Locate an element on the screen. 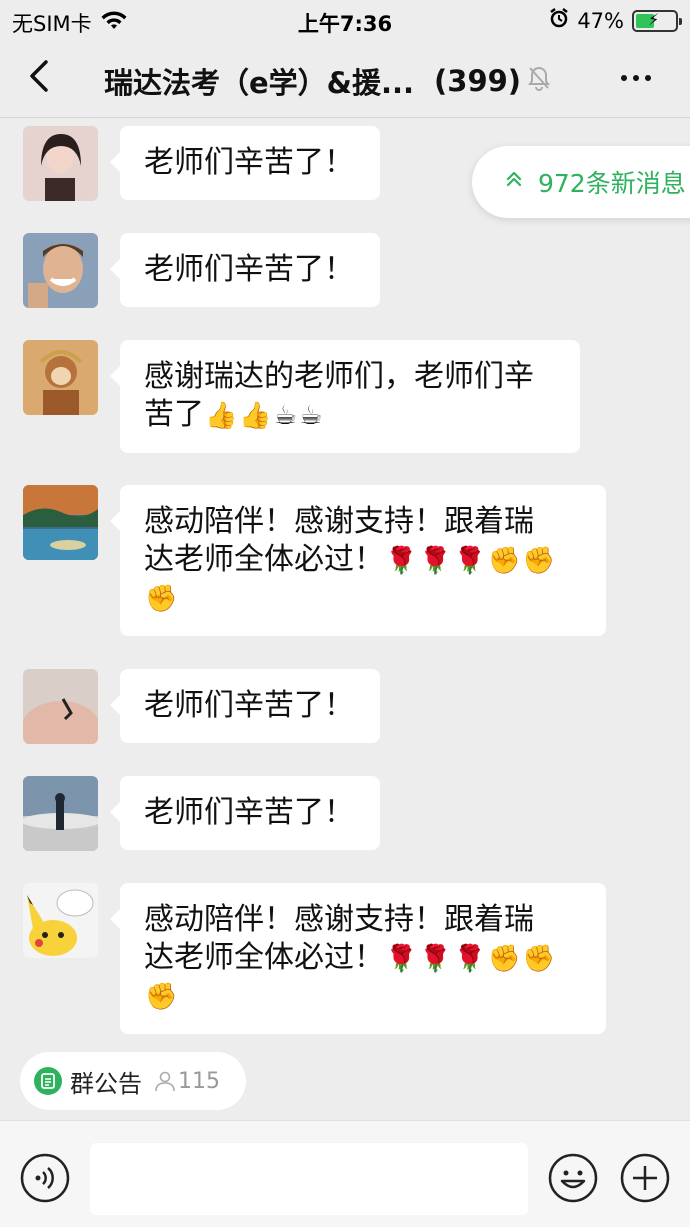 This screenshot has width=690, height=1227. voice-icon is located at coordinates (45, 1178).